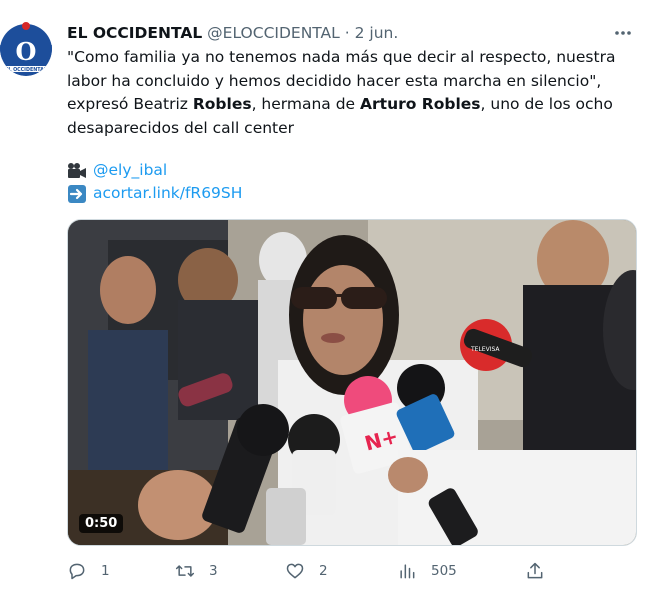  What do you see at coordinates (427, 571) in the screenshot?
I see `views-button: 505` at bounding box center [427, 571].